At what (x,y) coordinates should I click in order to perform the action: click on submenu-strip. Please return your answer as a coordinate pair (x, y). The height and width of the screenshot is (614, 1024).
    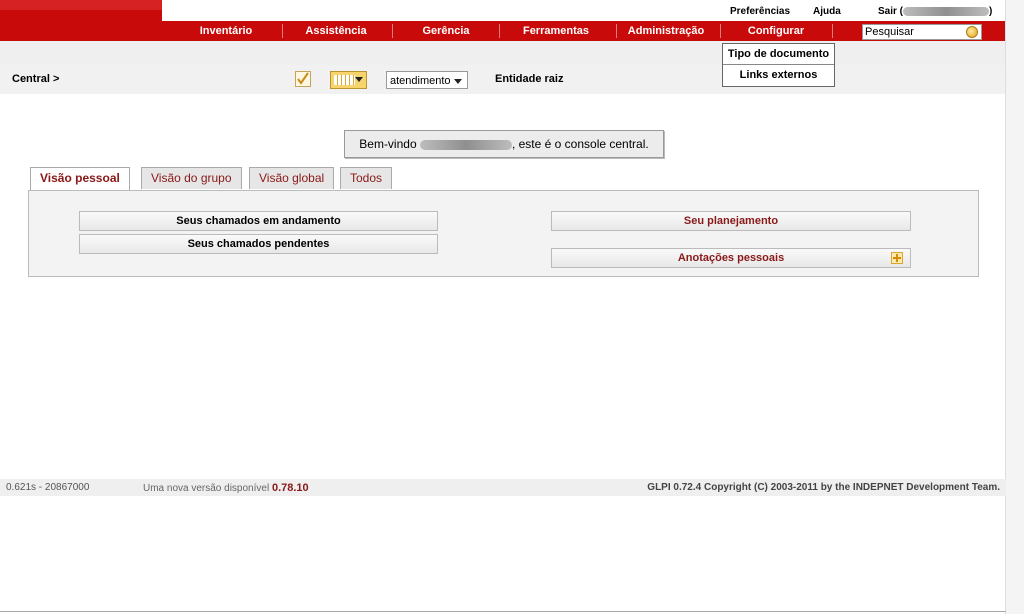
    Looking at the image, I should click on (503, 53).